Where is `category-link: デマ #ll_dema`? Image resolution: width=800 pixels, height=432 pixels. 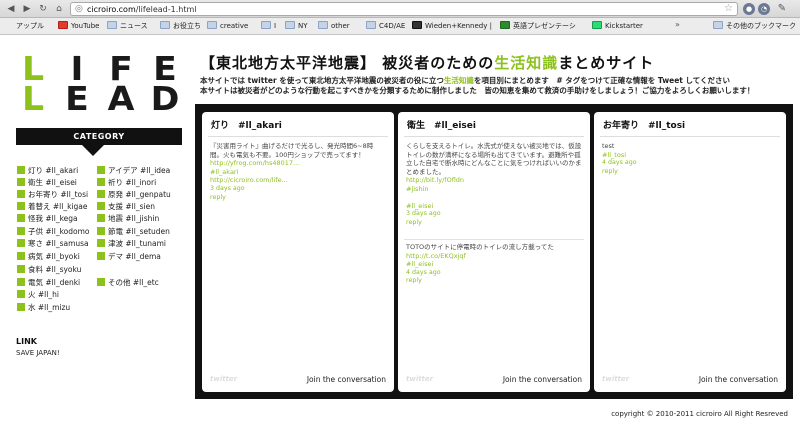
category-link: デマ #ll_dema is located at coordinates (129, 257).